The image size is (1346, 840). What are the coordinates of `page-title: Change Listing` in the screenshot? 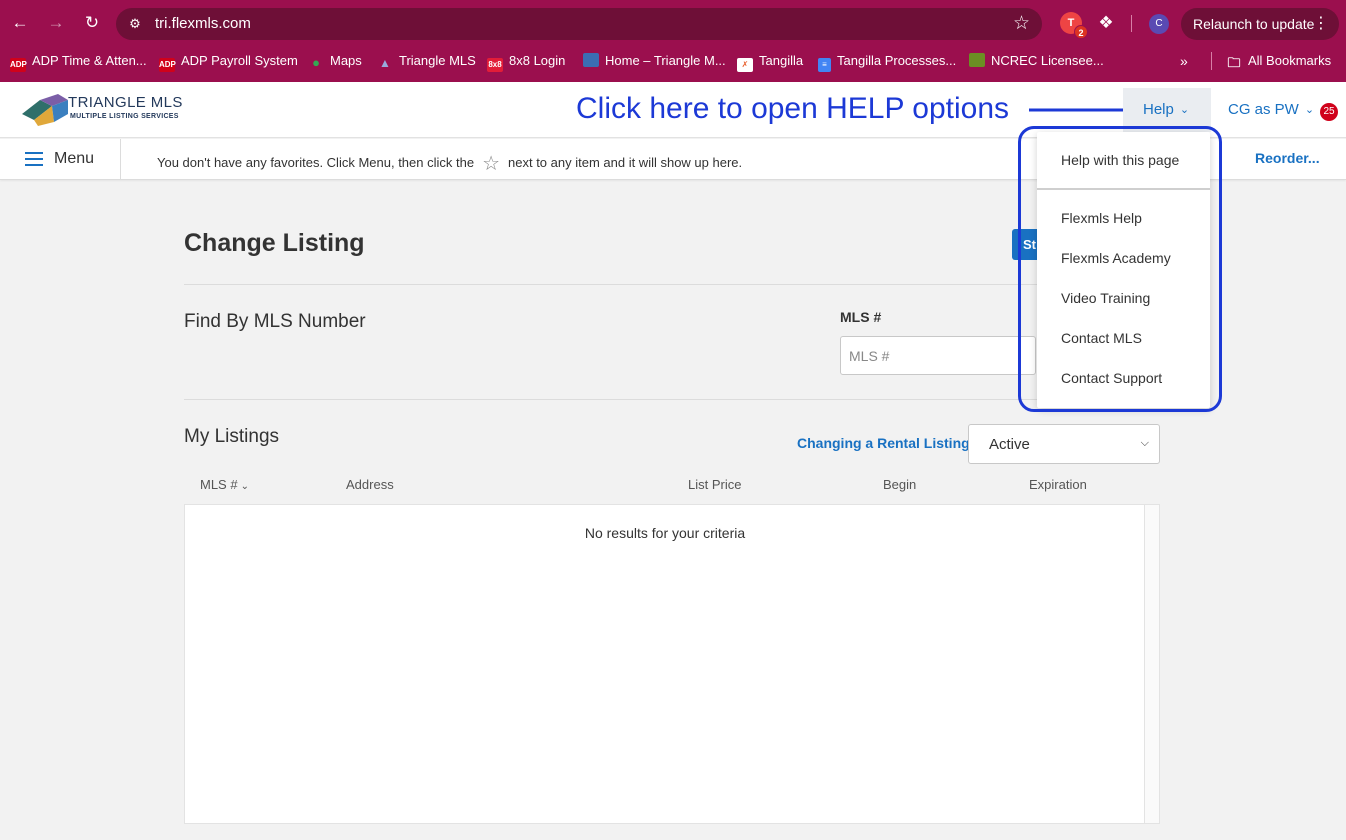 It's located at (274, 243).